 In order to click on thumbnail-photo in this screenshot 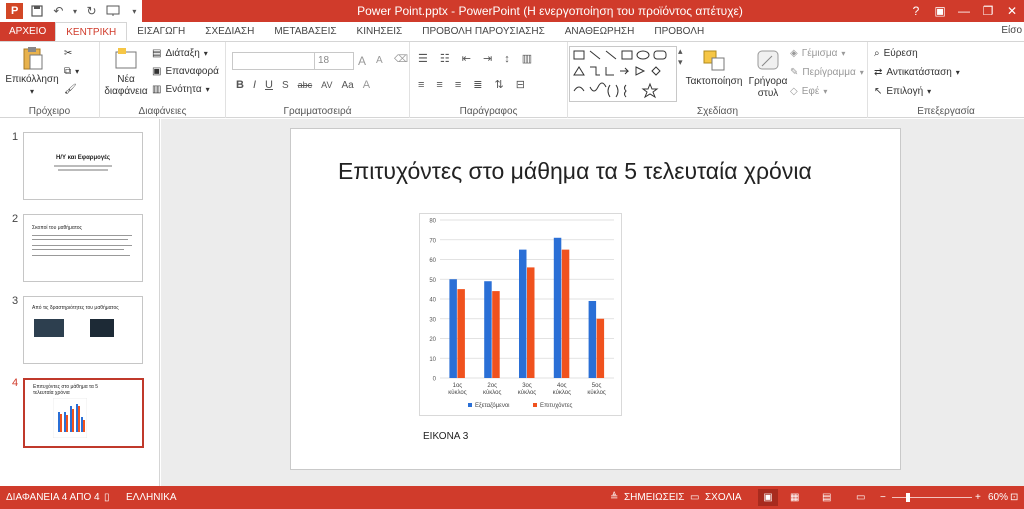, I will do `click(49, 328)`.